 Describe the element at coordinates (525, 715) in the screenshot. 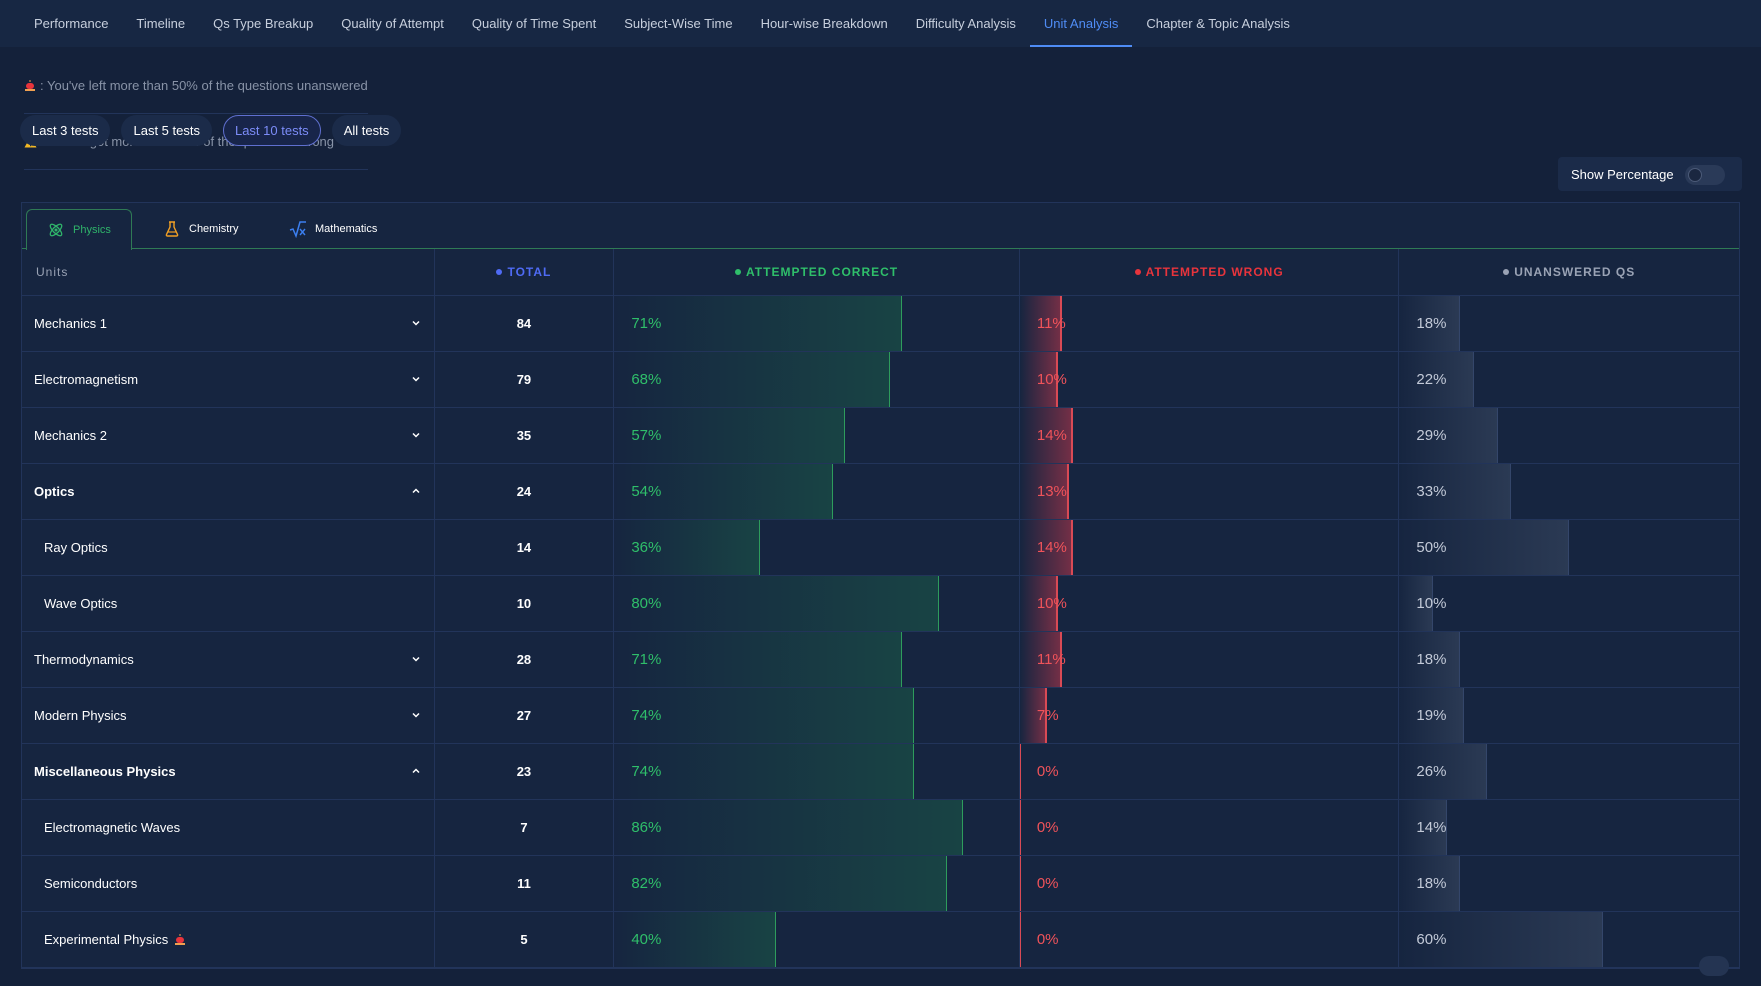

I see `total-cell: 27` at that location.